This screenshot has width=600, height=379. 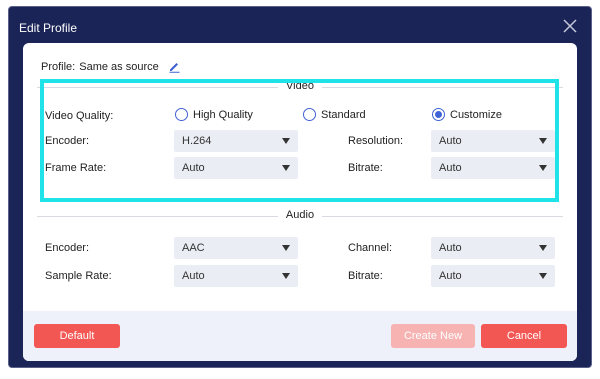 What do you see at coordinates (76, 168) in the screenshot?
I see `frame-rate-label: Frame Rate:` at bounding box center [76, 168].